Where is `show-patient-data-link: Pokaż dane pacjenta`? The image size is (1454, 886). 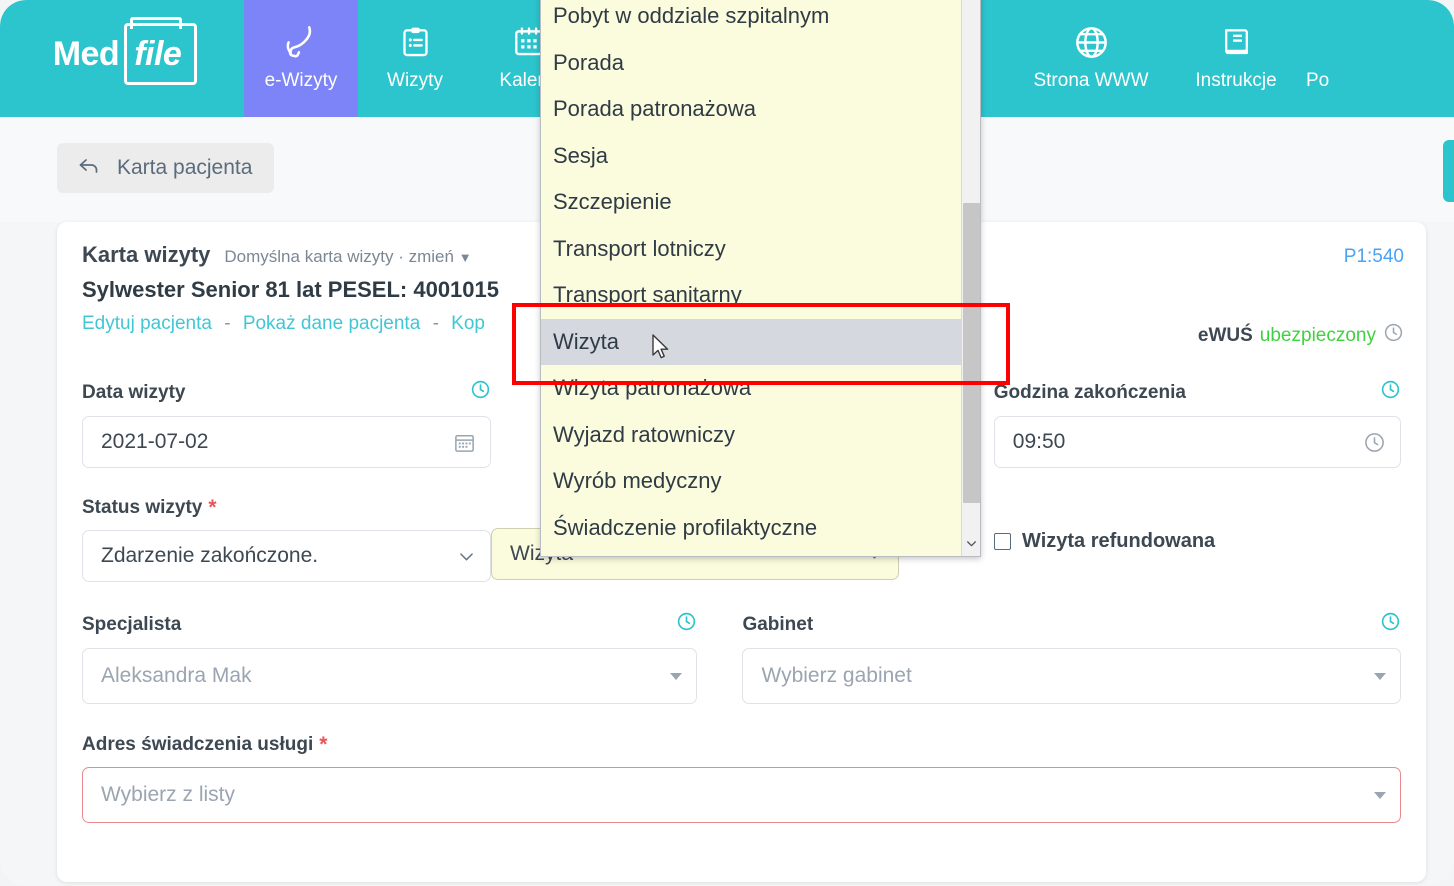
show-patient-data-link: Pokaż dane pacjenta is located at coordinates (331, 323).